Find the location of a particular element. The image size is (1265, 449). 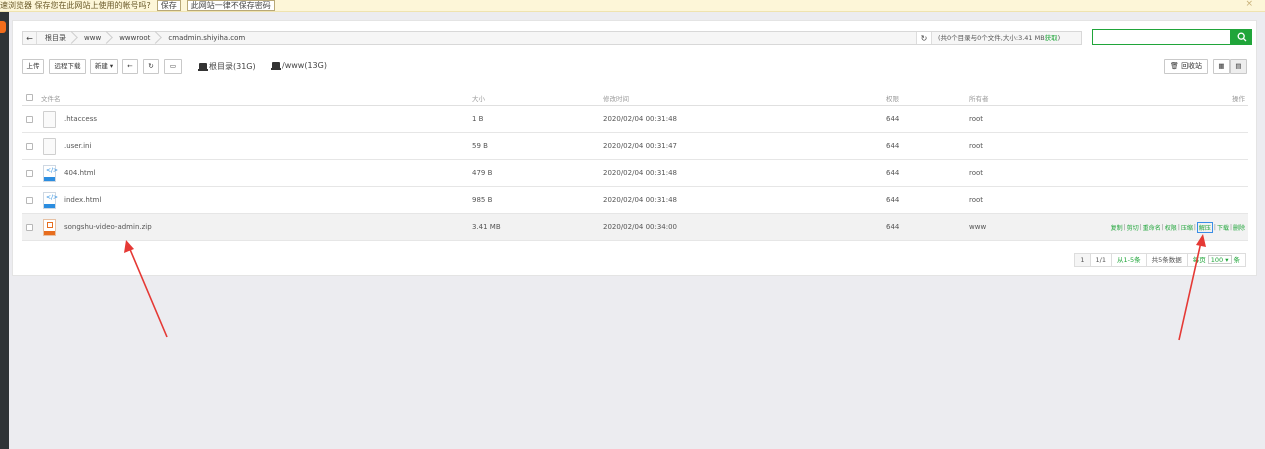

breadcrumb-root: 根目录 is located at coordinates (56, 38).